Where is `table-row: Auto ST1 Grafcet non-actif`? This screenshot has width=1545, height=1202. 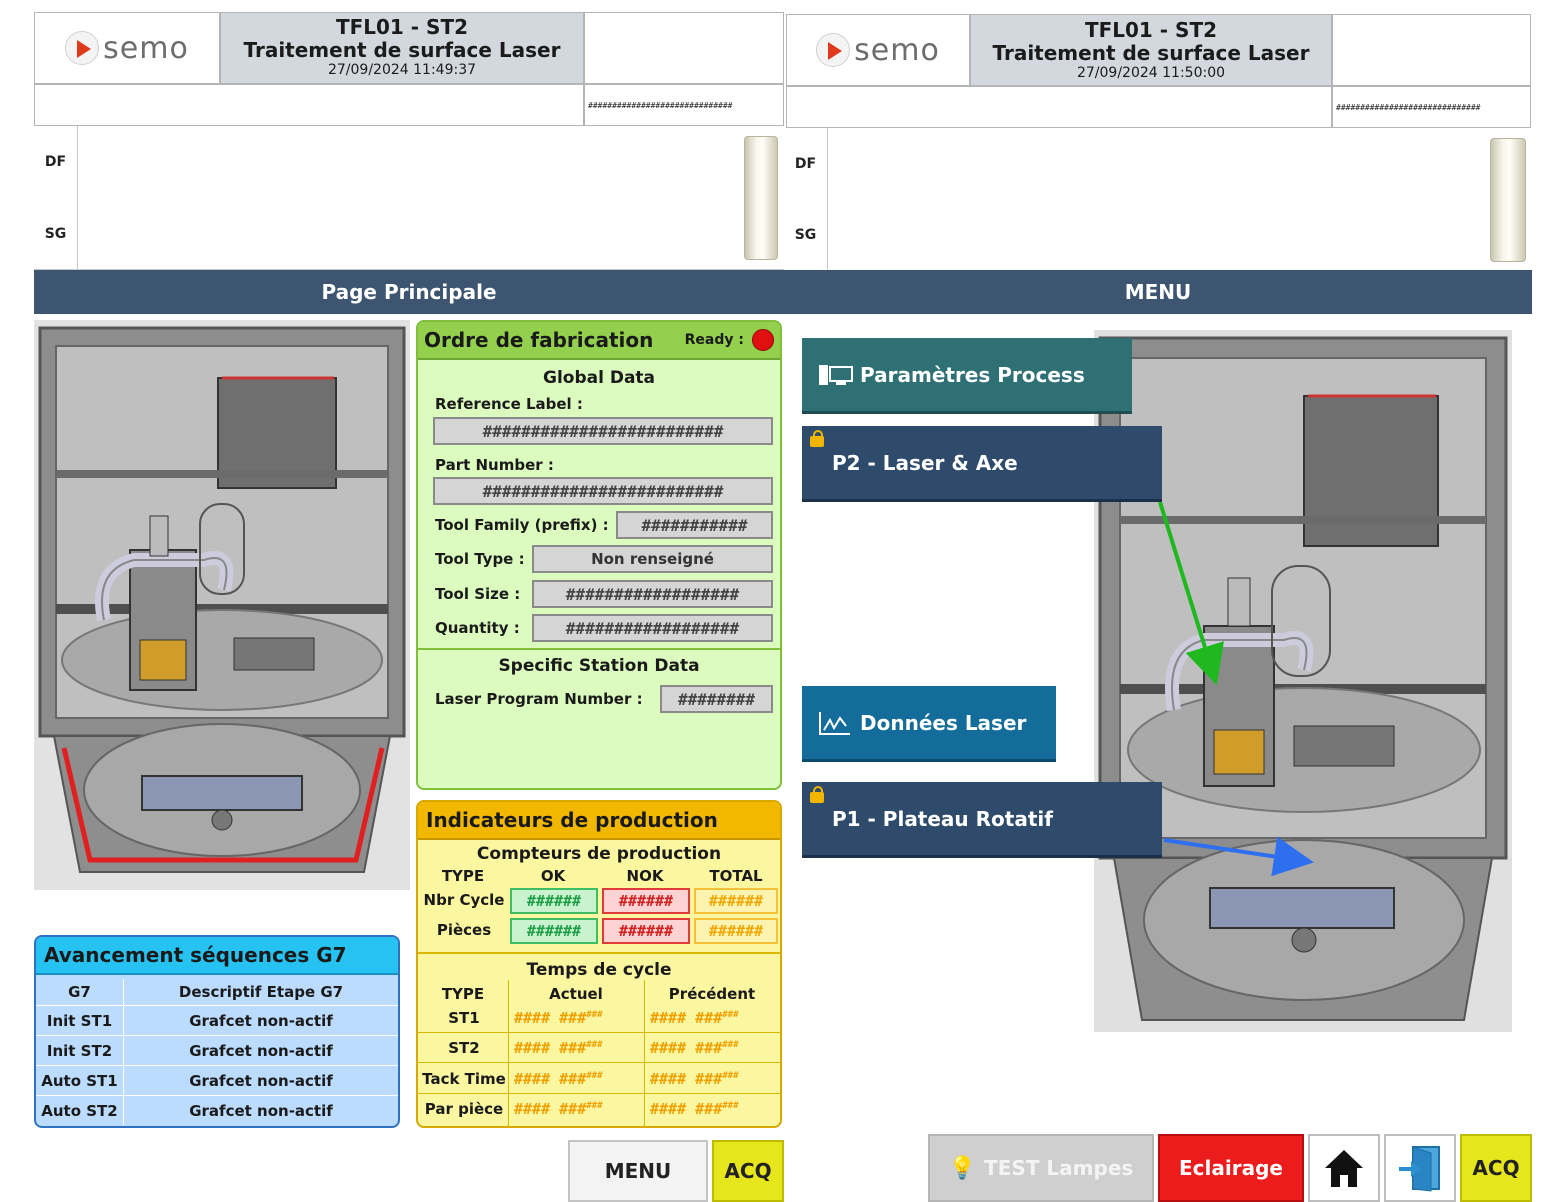 table-row: Auto ST1 Grafcet non-actif is located at coordinates (217, 1080).